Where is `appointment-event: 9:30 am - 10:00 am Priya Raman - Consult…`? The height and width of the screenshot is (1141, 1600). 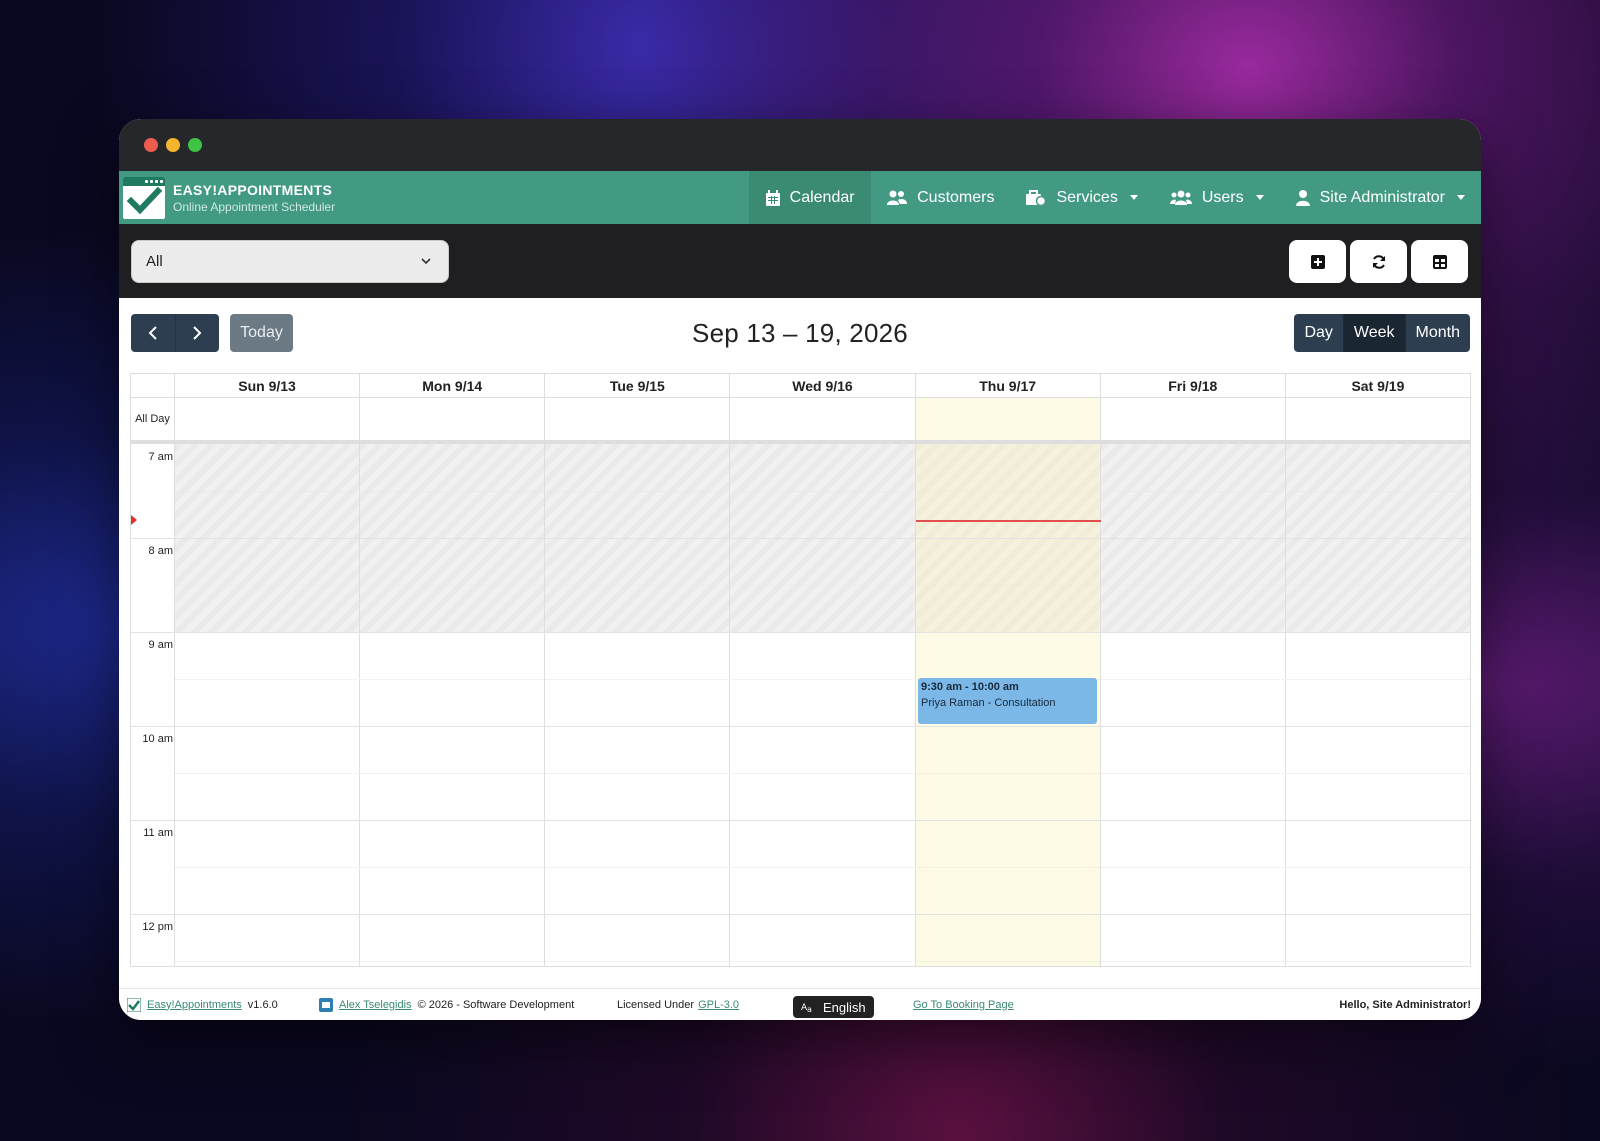 appointment-event: 9:30 am - 10:00 am Priya Raman - Consult… is located at coordinates (1007, 701).